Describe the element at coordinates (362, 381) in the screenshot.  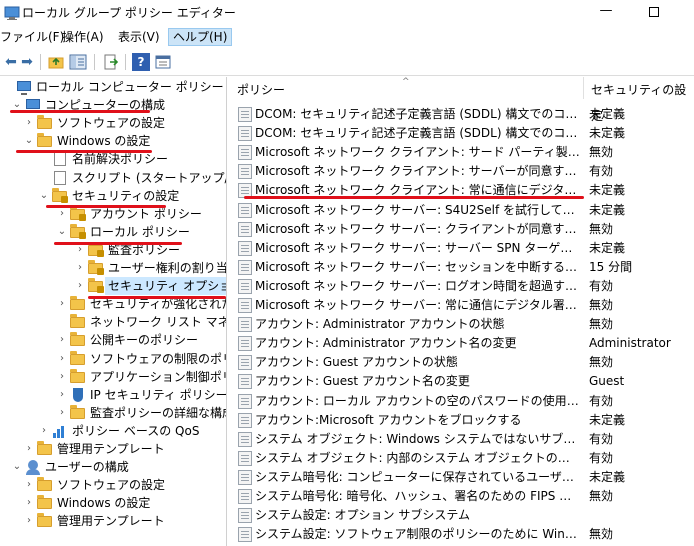
I see `policy-name: アカウント: Guest アカウント名の変更` at that location.